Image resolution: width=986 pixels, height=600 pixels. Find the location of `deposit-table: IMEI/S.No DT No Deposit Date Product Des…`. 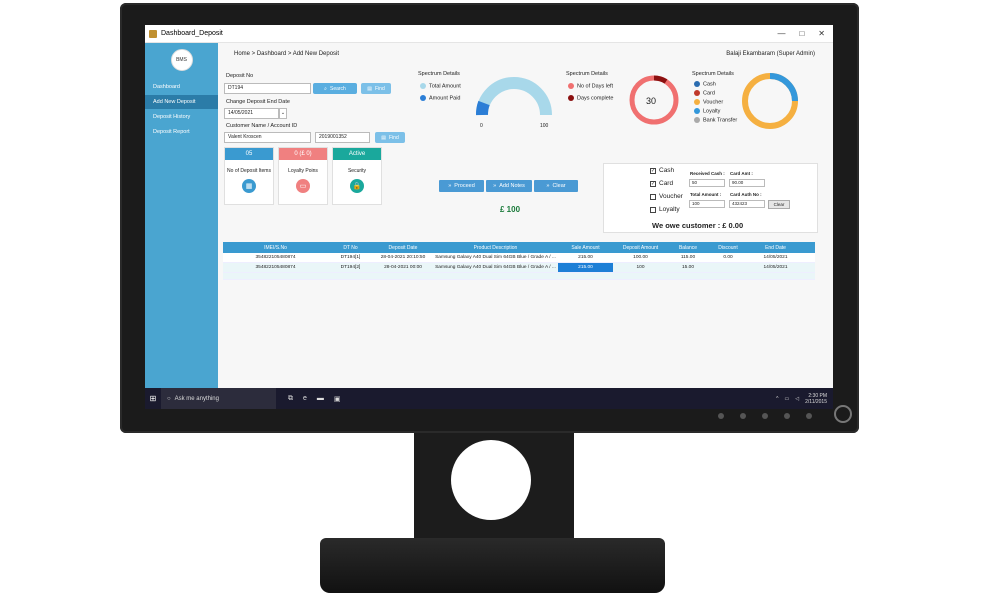

deposit-table: IMEI/S.No DT No Deposit Date Product Des… is located at coordinates (519, 261).